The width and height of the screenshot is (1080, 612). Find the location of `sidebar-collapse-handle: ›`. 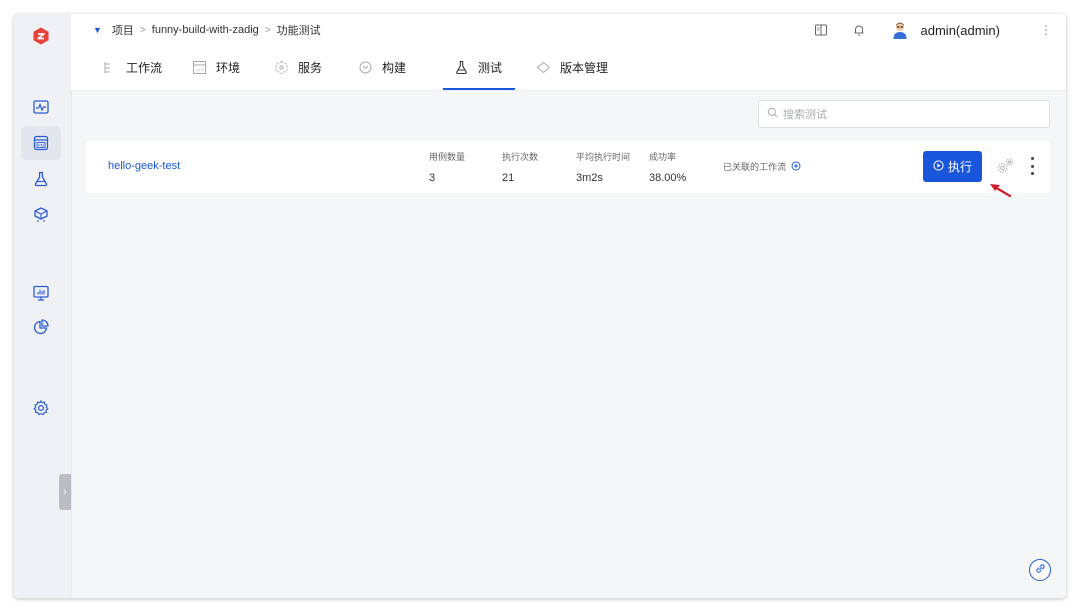

sidebar-collapse-handle: › is located at coordinates (65, 492).